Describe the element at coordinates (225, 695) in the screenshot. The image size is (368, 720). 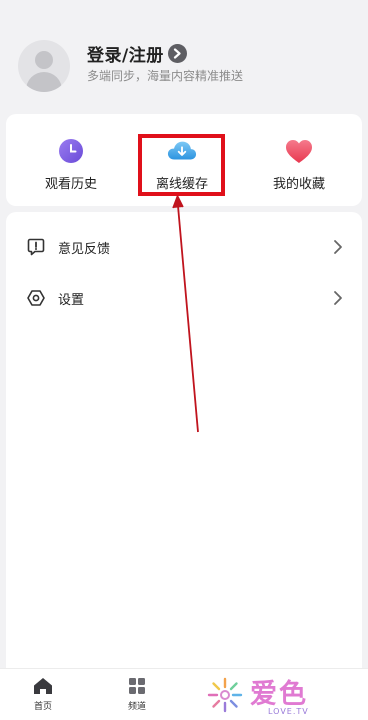
I see `flower-logo-icon` at that location.